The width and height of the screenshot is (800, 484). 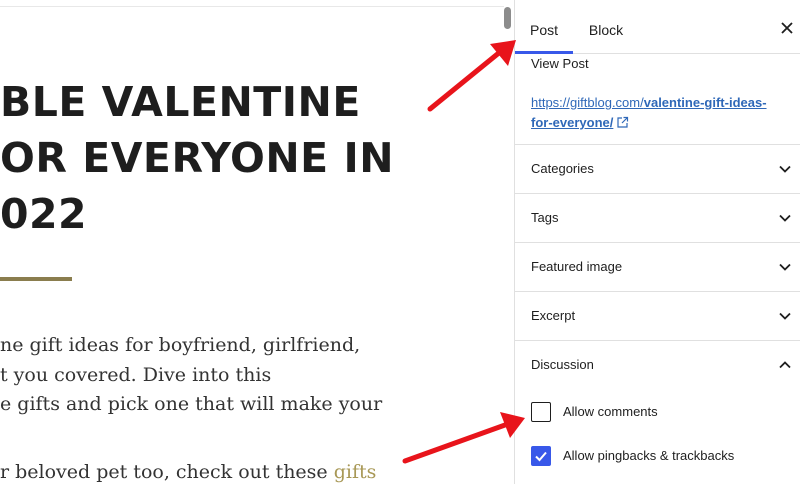 I want to click on panel-discussion-title: Discussion, so click(x=562, y=364).